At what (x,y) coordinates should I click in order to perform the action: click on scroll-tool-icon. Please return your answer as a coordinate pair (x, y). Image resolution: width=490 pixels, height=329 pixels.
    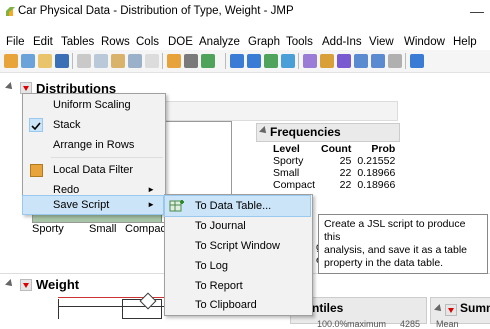
    Looking at the image, I should click on (288, 61).